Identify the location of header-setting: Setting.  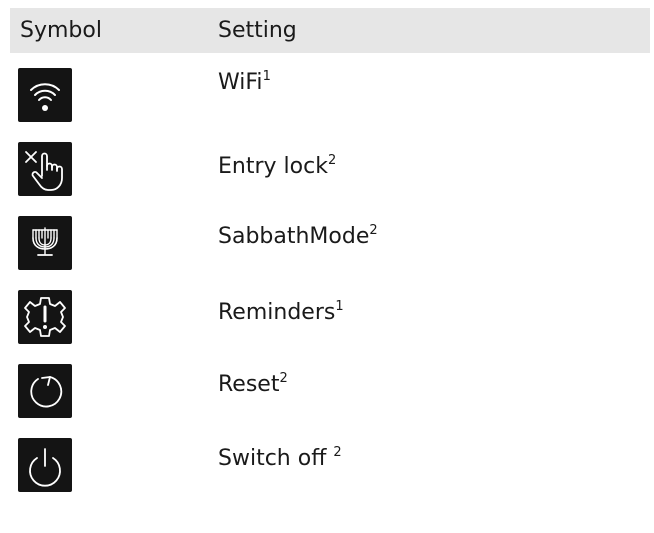
(257, 30).